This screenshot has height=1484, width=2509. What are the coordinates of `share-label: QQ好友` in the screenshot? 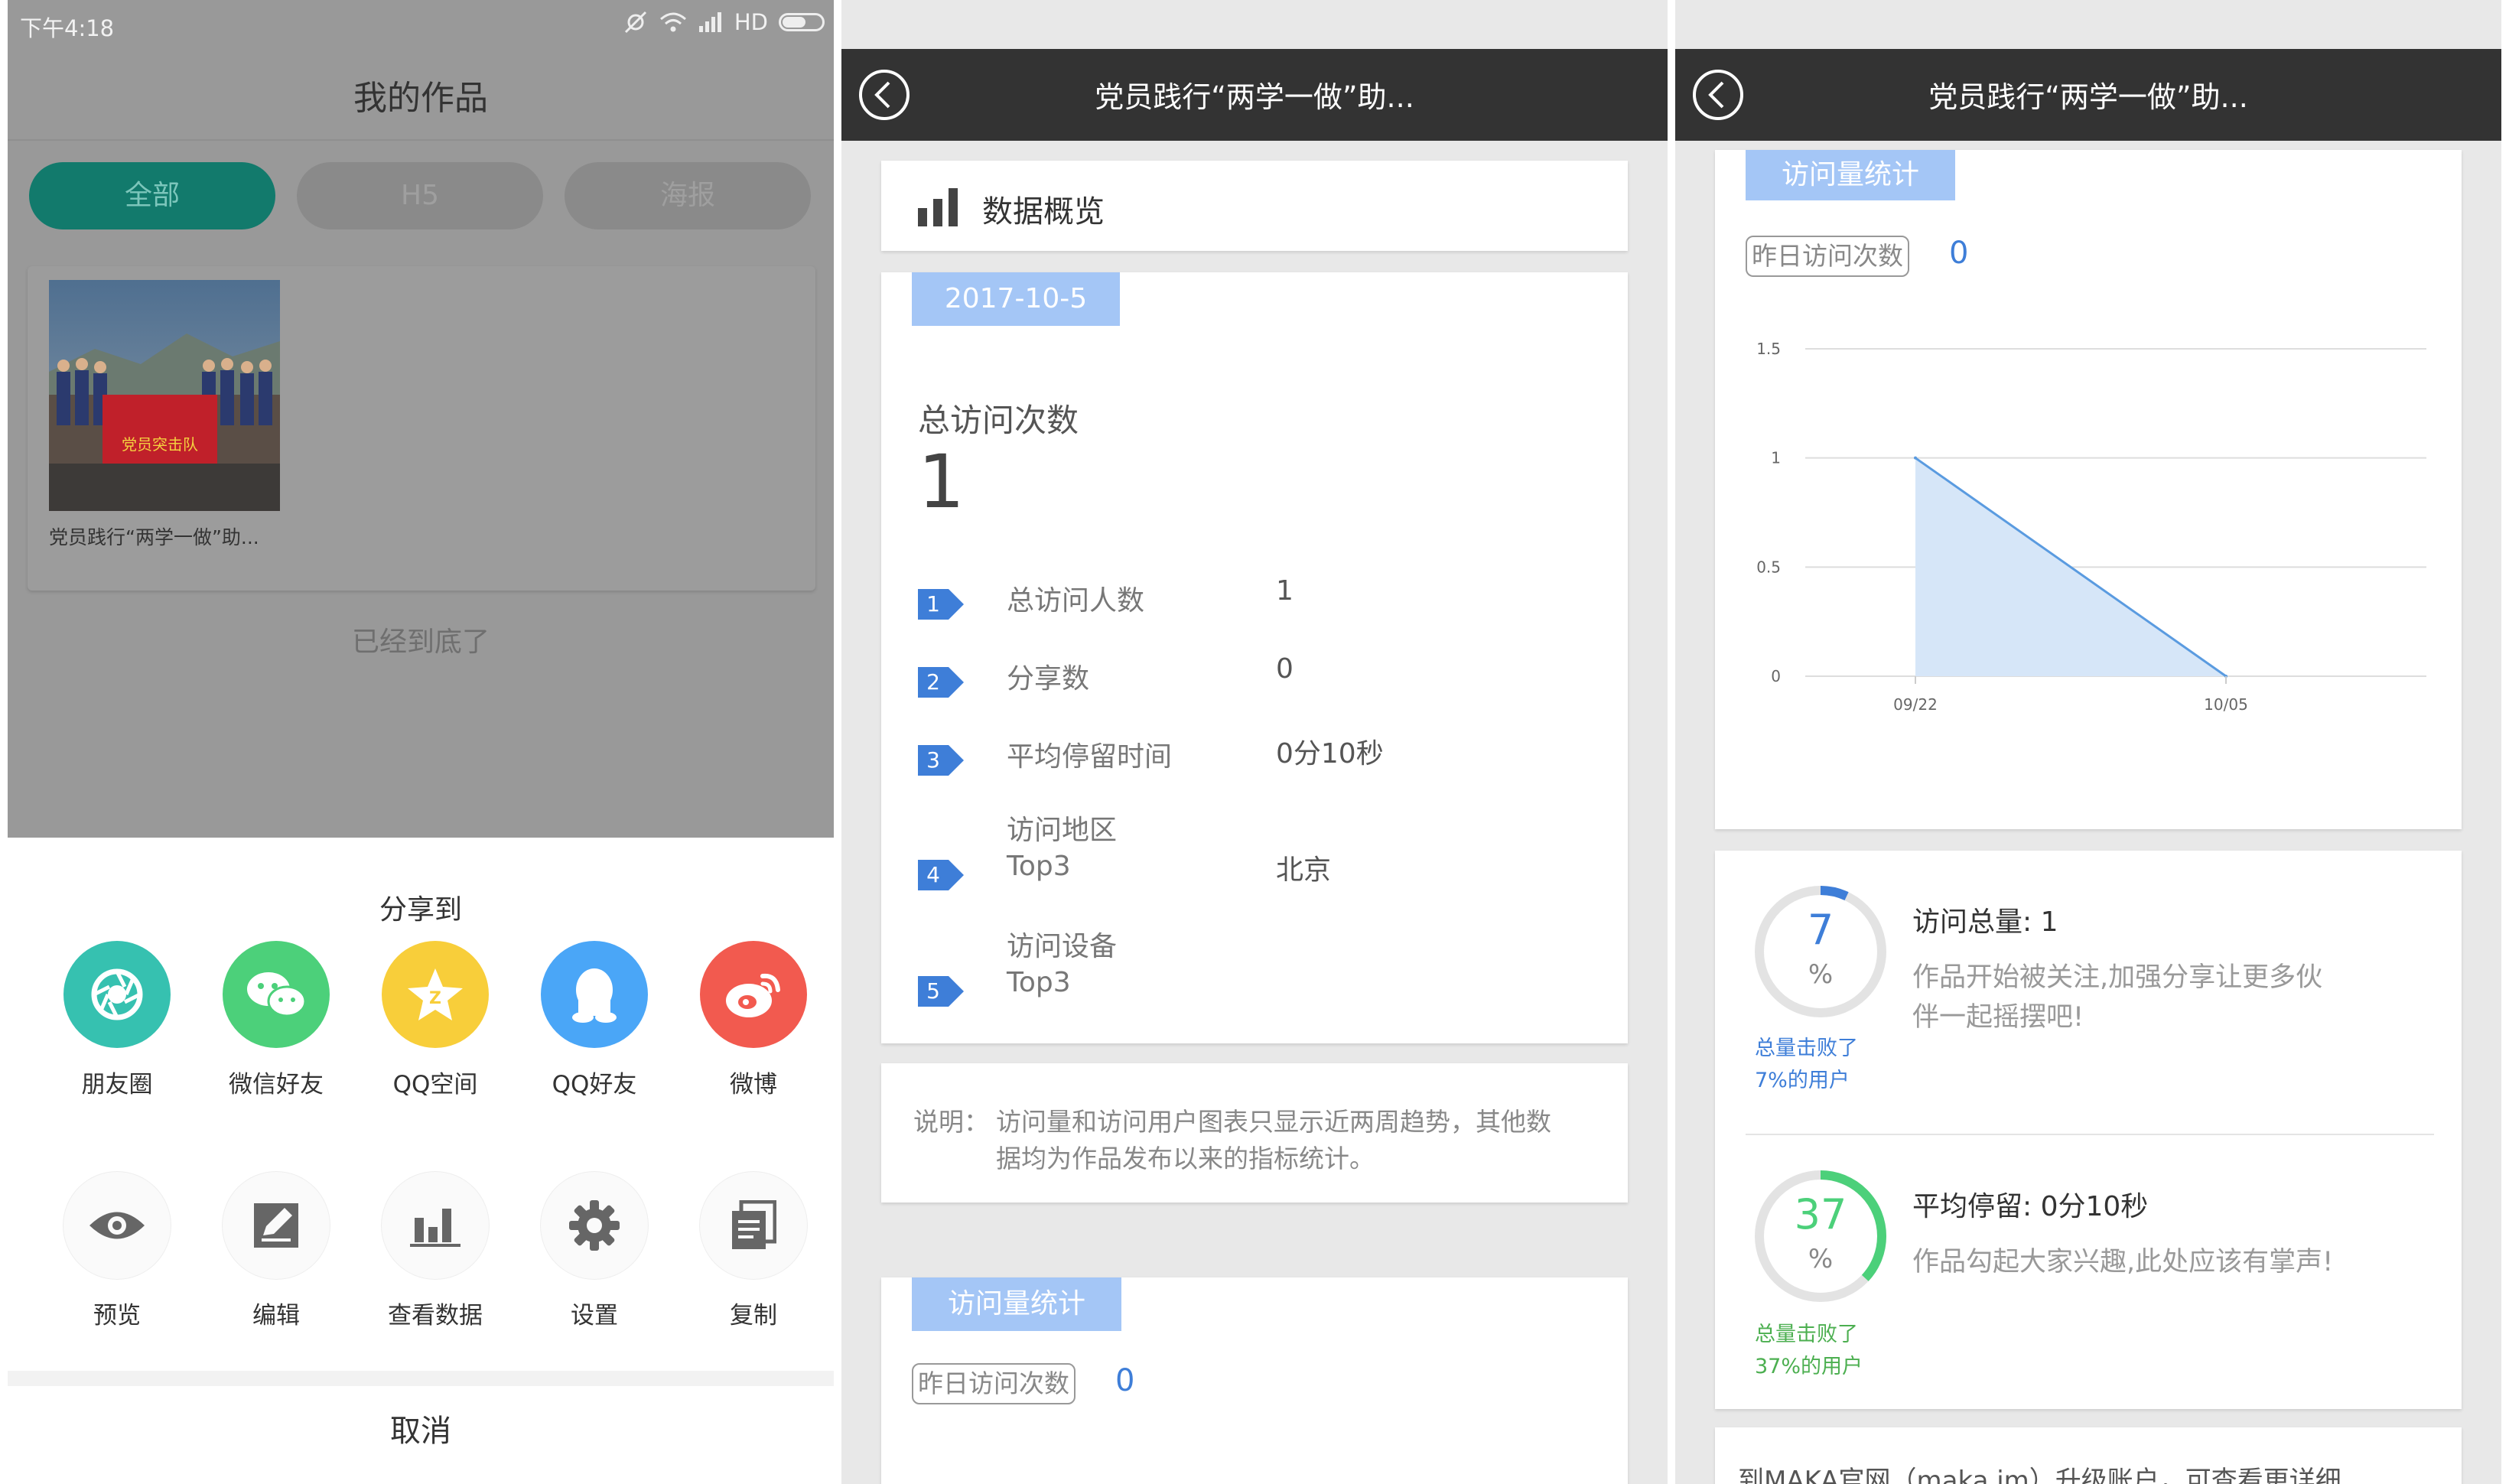 It's located at (594, 1084).